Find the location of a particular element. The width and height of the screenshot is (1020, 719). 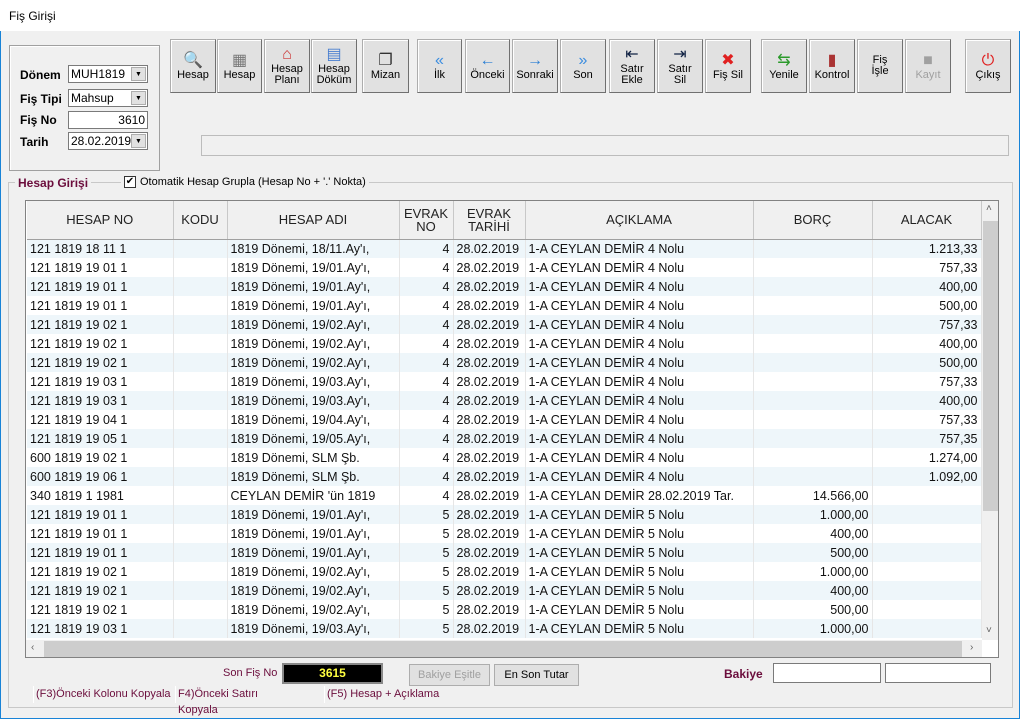

ilk-button: «İlk is located at coordinates (439, 66).